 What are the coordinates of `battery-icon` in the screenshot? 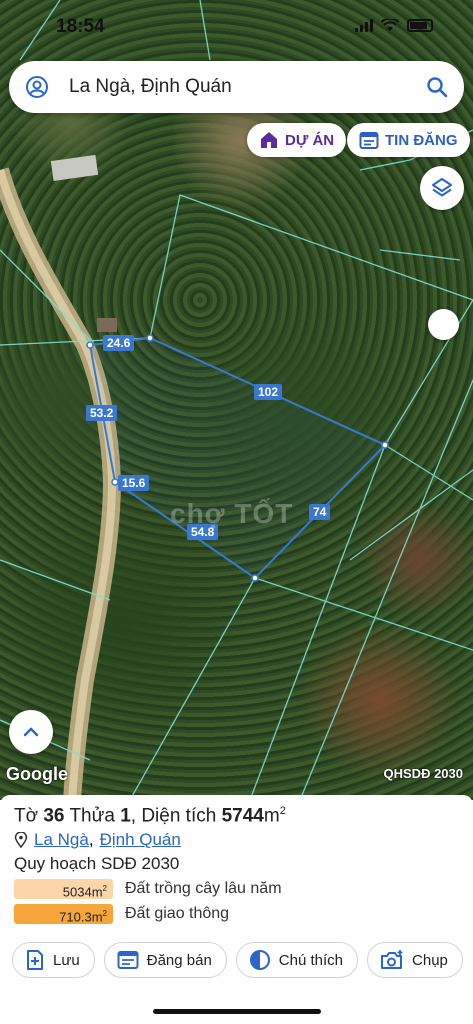 It's located at (420, 25).